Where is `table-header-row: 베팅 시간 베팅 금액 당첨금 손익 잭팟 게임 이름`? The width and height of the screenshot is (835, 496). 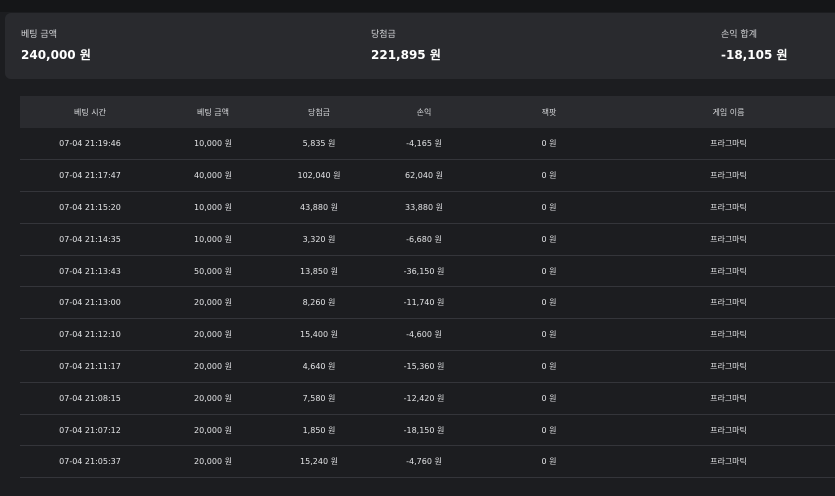
table-header-row: 베팅 시간 베팅 금액 당첨금 손익 잭팟 게임 이름 is located at coordinates (427, 112).